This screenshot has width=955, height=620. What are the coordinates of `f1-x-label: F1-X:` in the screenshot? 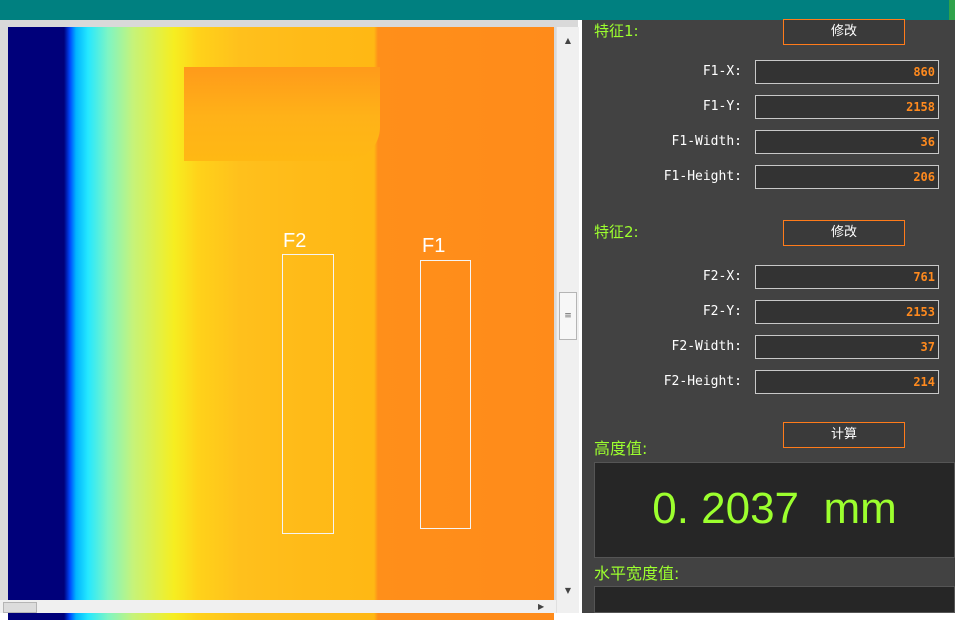 It's located at (722, 71).